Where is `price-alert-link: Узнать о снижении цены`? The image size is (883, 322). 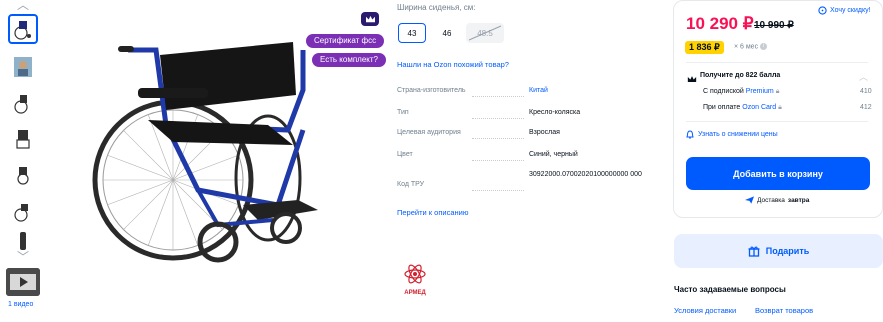
price-alert-link: Узнать о снижении цены is located at coordinates (732, 134).